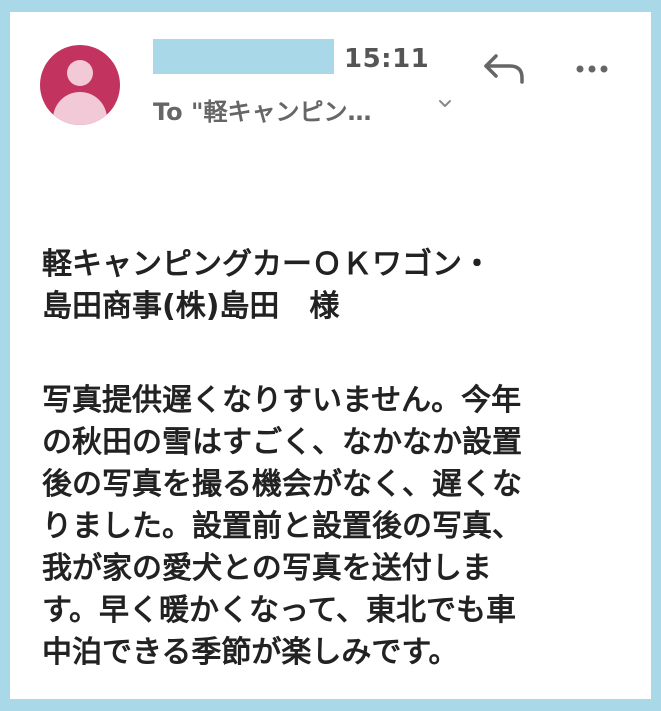 The width and height of the screenshot is (661, 711). Describe the element at coordinates (267, 285) in the screenshot. I see `message-salutation: 軽キャンピングカーＯＫワゴン・ 島田商事(株)島田 様` at that location.